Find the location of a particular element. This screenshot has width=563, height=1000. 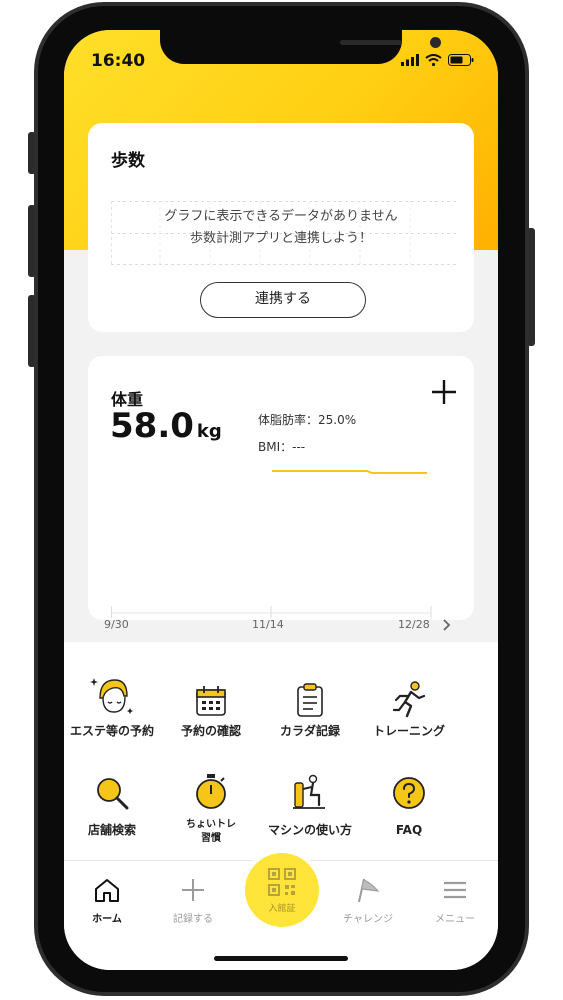

hamburger-menu-icon is located at coordinates (455, 890).